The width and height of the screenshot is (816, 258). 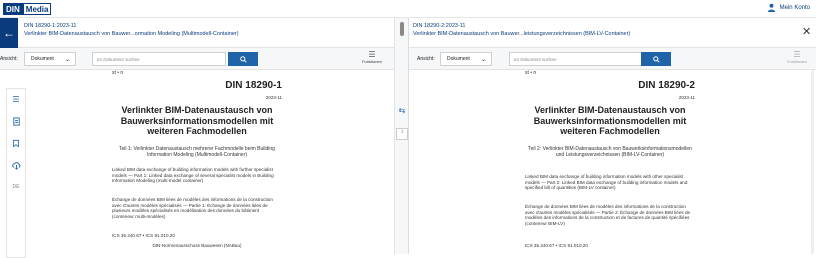 What do you see at coordinates (16, 187) in the screenshot?
I see `language-de-toggle: DE` at bounding box center [16, 187].